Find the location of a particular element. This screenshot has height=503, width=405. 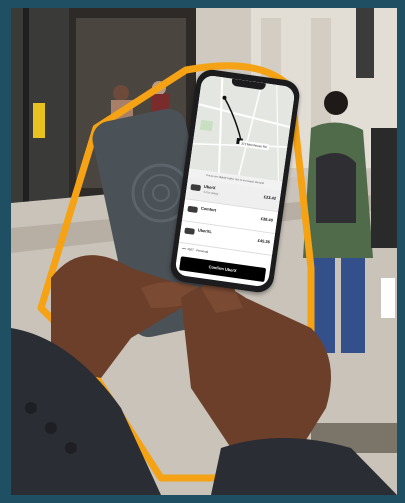

yellow-box is located at coordinates (39, 120).